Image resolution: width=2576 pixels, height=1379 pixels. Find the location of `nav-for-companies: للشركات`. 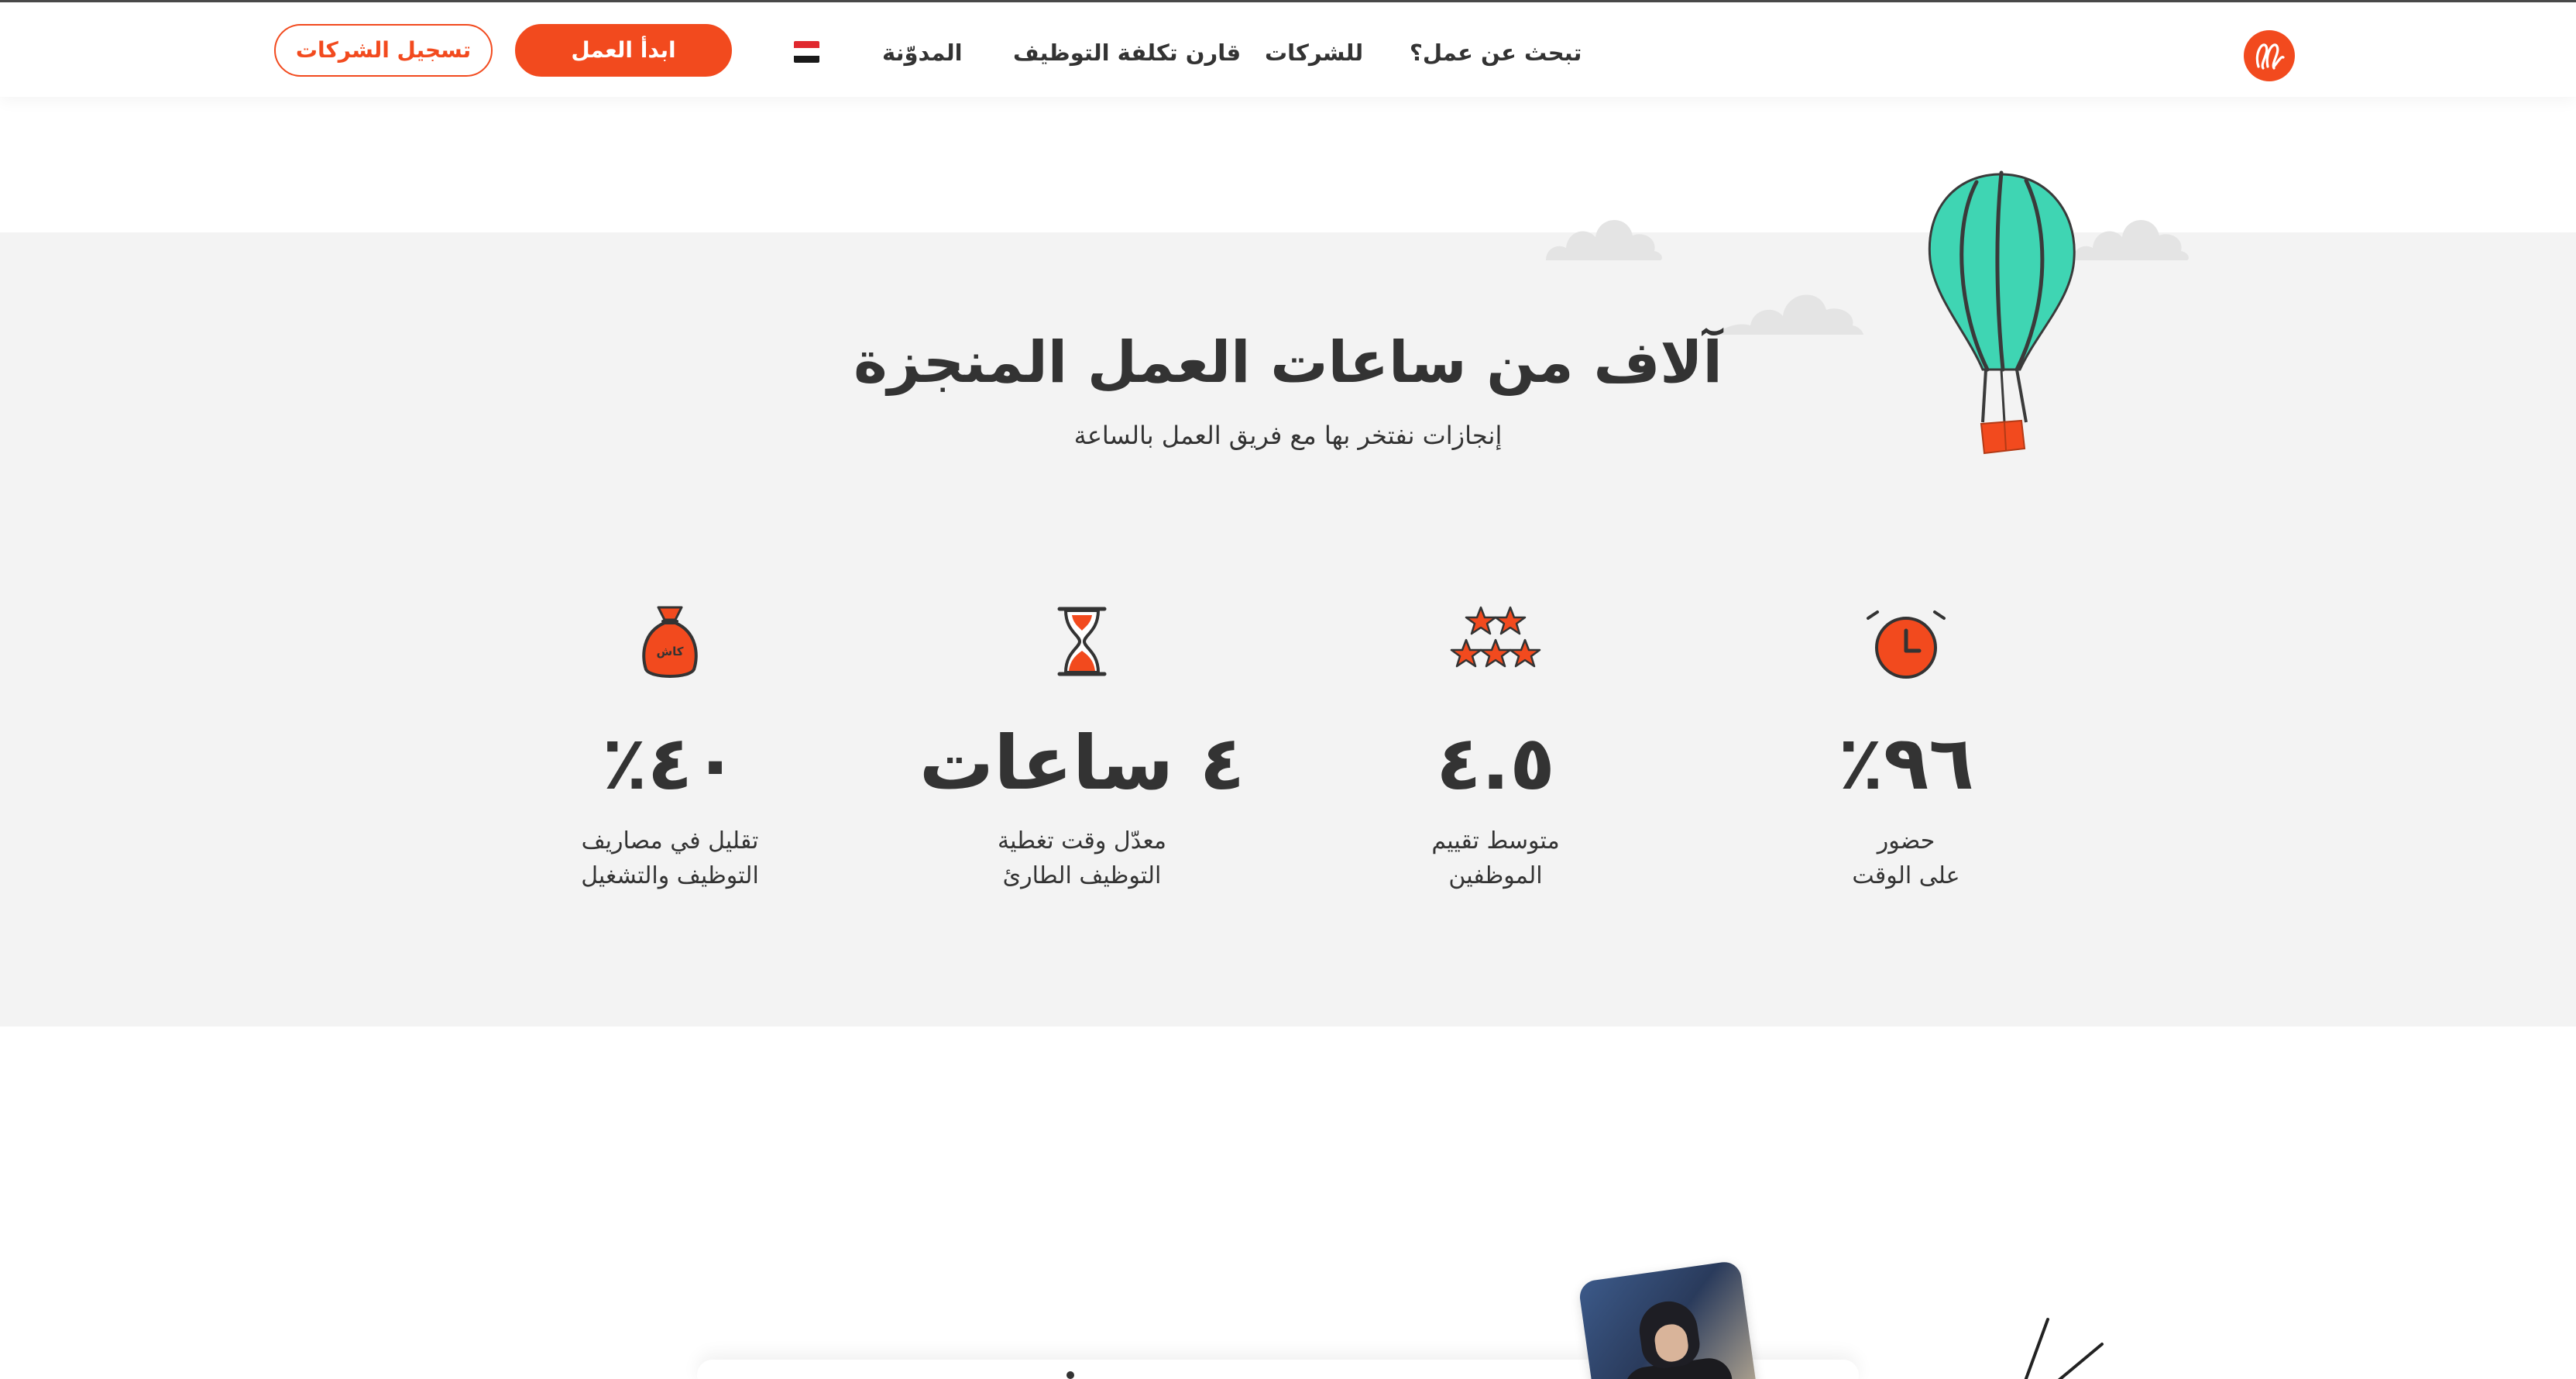

nav-for-companies: للشركات is located at coordinates (1314, 53).